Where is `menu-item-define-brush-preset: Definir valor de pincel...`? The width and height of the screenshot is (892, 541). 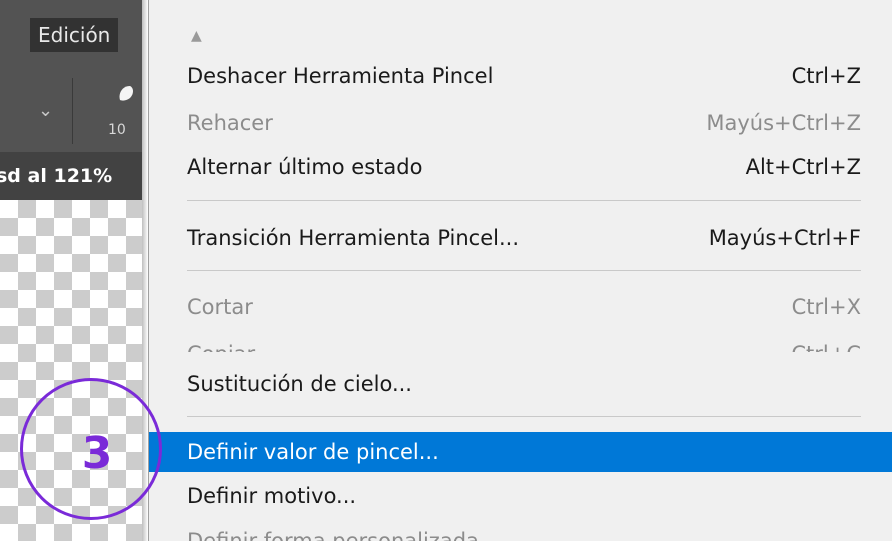 menu-item-define-brush-preset: Definir valor de pincel... is located at coordinates (520, 452).